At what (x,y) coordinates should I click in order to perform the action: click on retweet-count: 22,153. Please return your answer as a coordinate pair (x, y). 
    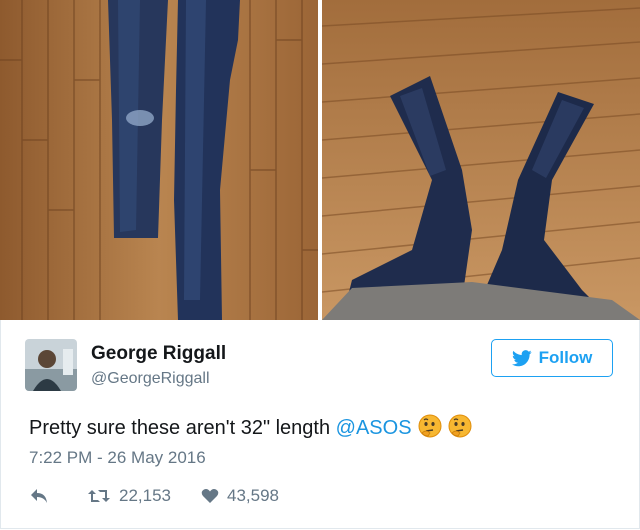
    Looking at the image, I should click on (145, 495).